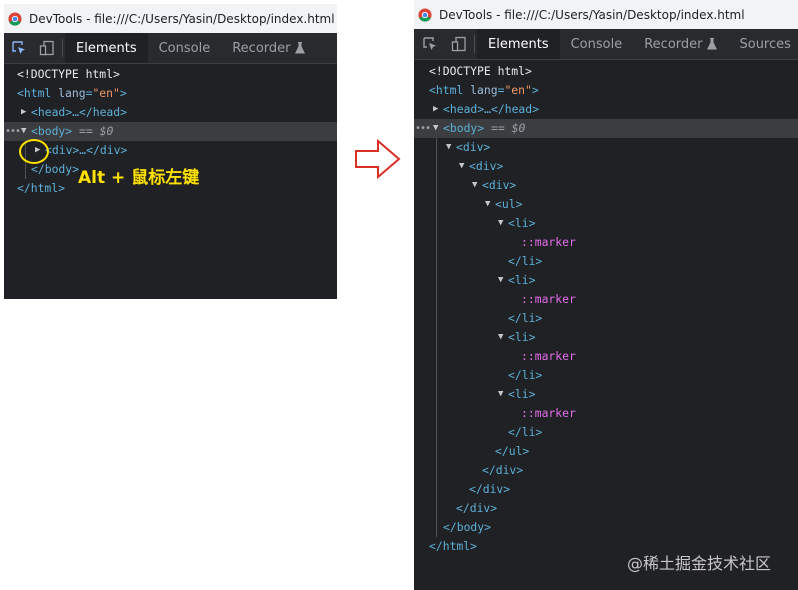 The height and width of the screenshot is (590, 798). I want to click on tab-sources: Sources, so click(763, 44).